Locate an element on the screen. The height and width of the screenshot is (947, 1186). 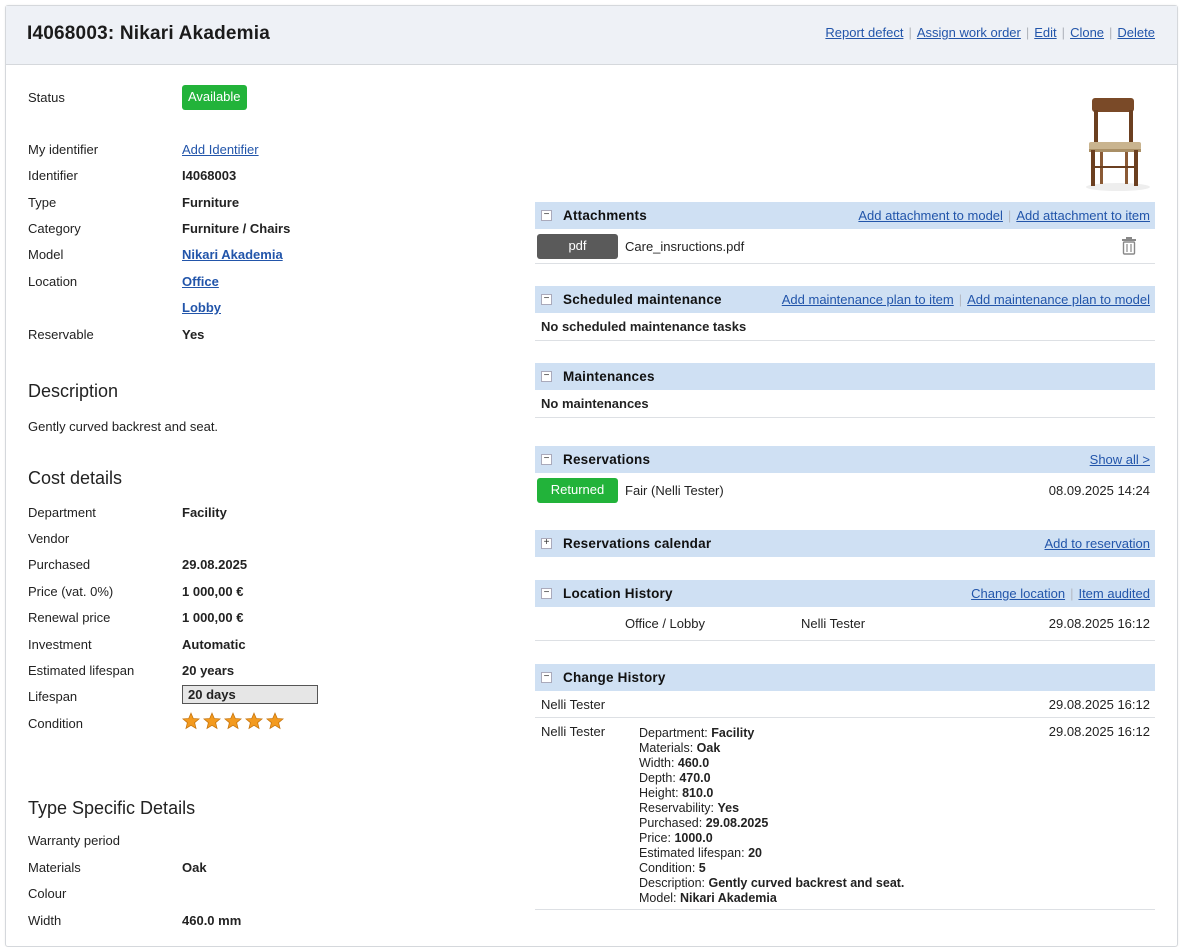
change-key: Depth: is located at coordinates (659, 778).